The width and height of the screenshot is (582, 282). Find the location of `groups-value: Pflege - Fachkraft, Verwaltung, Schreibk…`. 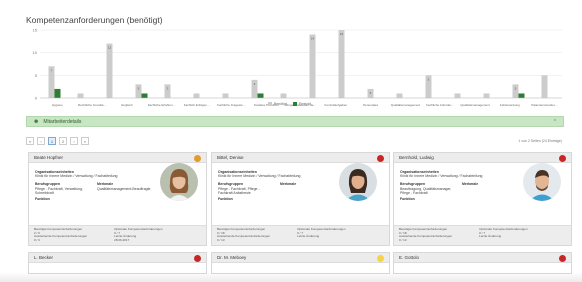

groups-value: Pflege - Fachkraft, Verwaltung, Schreibk… is located at coordinates (59, 190).